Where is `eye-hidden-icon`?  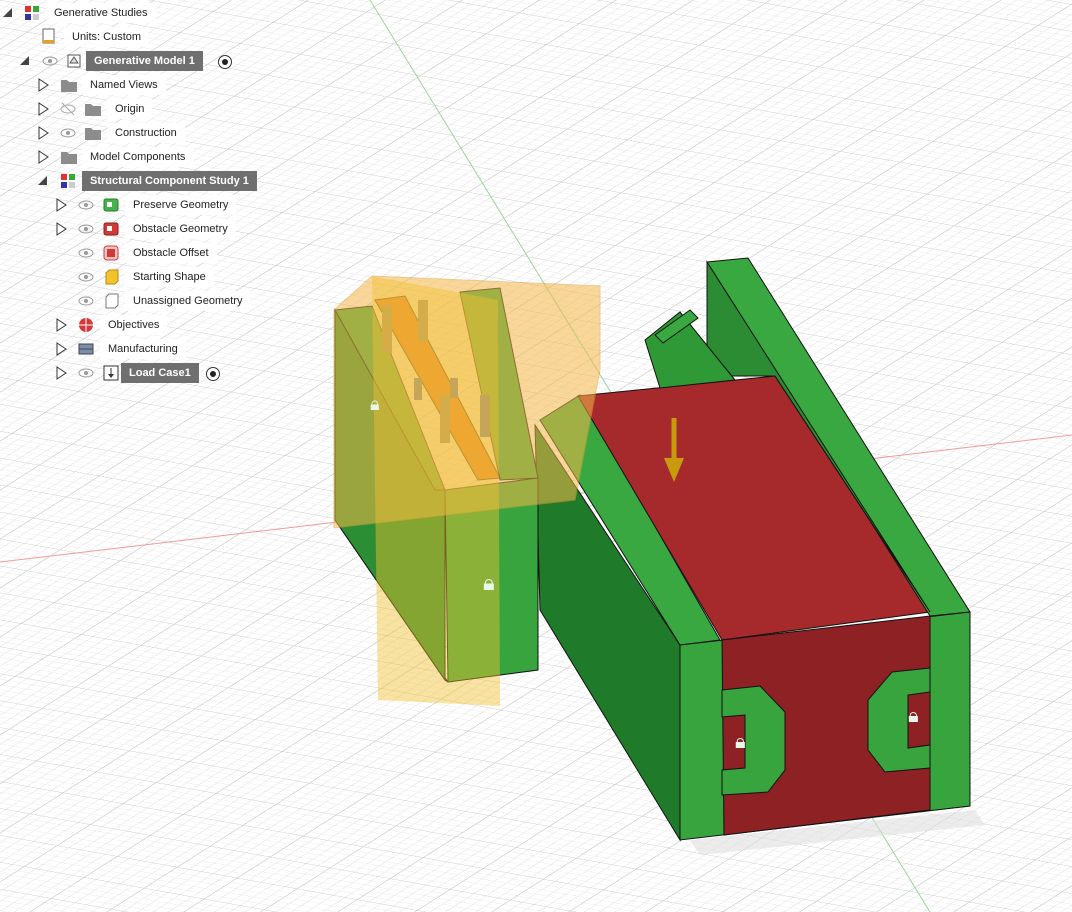 eye-hidden-icon is located at coordinates (68, 109).